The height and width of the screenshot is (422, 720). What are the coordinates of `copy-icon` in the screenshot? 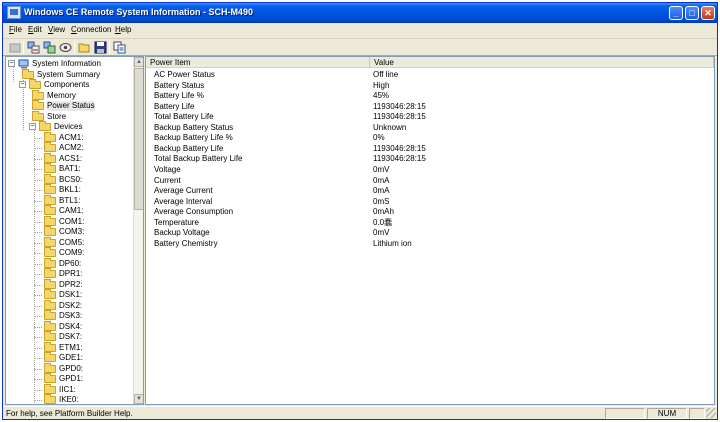 It's located at (119, 47).